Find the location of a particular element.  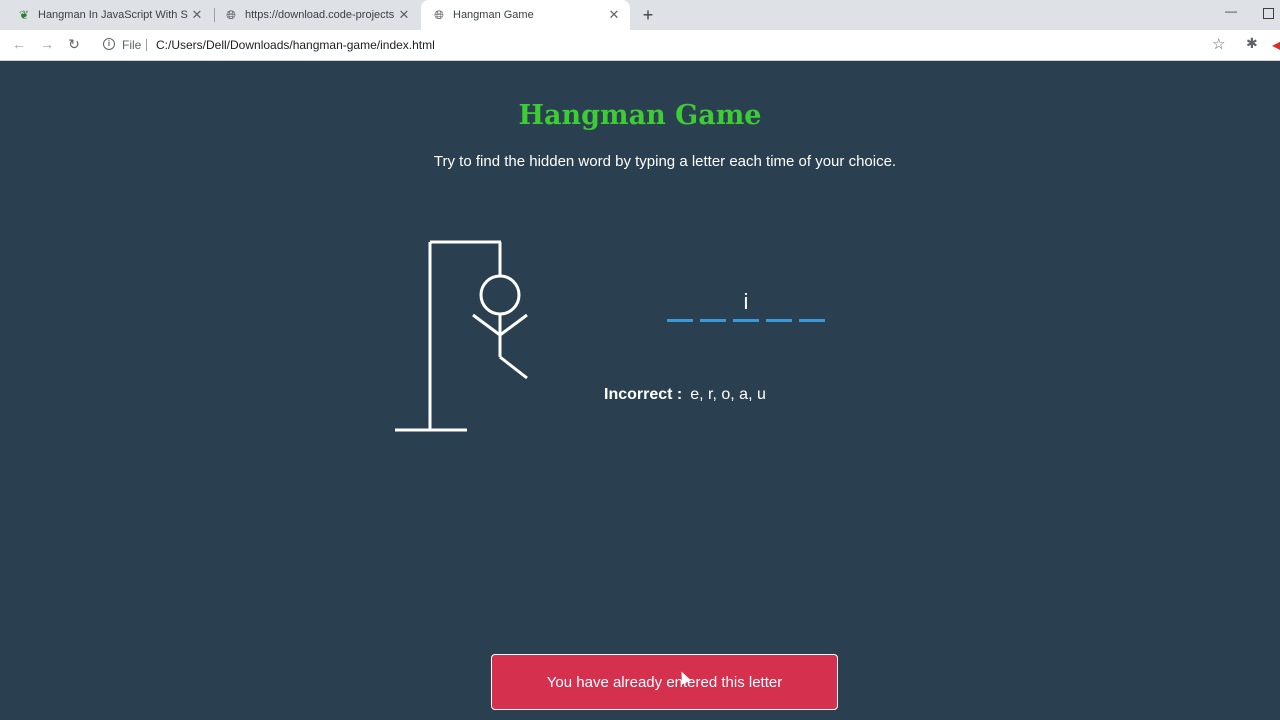

tab-hangman-game: 🌐︎ Hangman Game ✕ is located at coordinates (525, 15).